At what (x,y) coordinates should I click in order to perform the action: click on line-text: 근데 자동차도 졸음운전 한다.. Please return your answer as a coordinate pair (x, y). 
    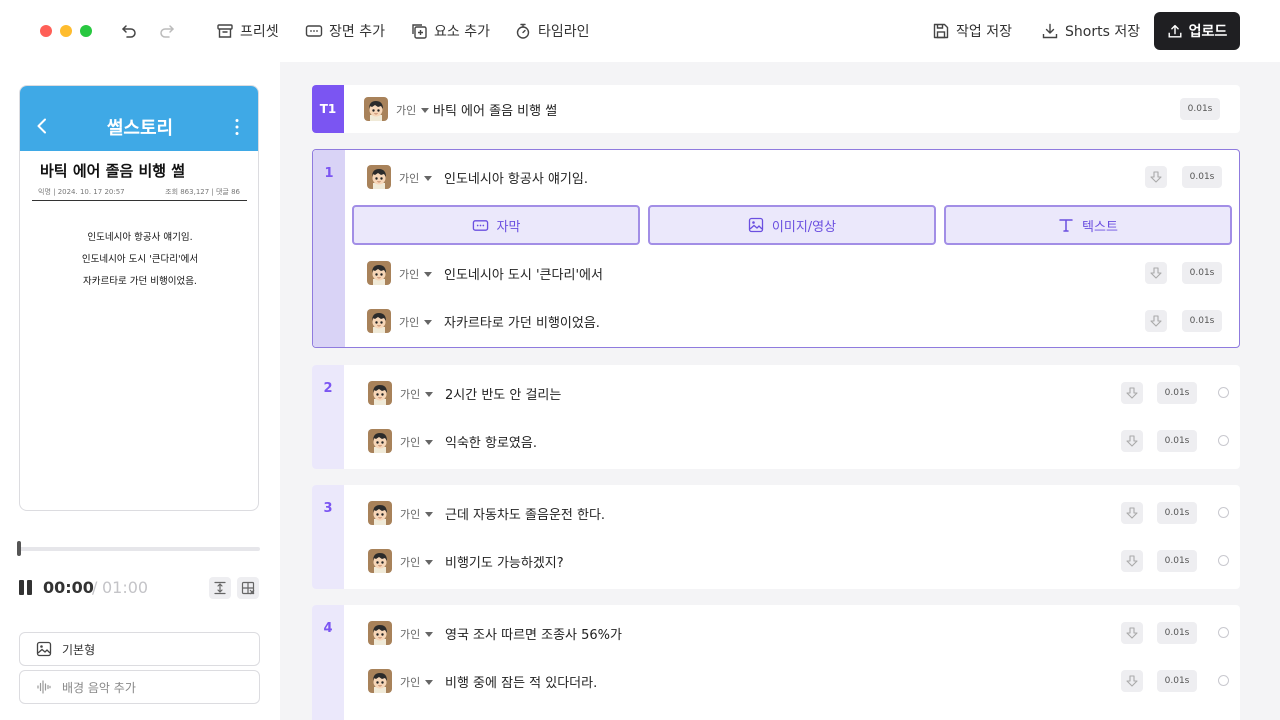
    Looking at the image, I should click on (525, 513).